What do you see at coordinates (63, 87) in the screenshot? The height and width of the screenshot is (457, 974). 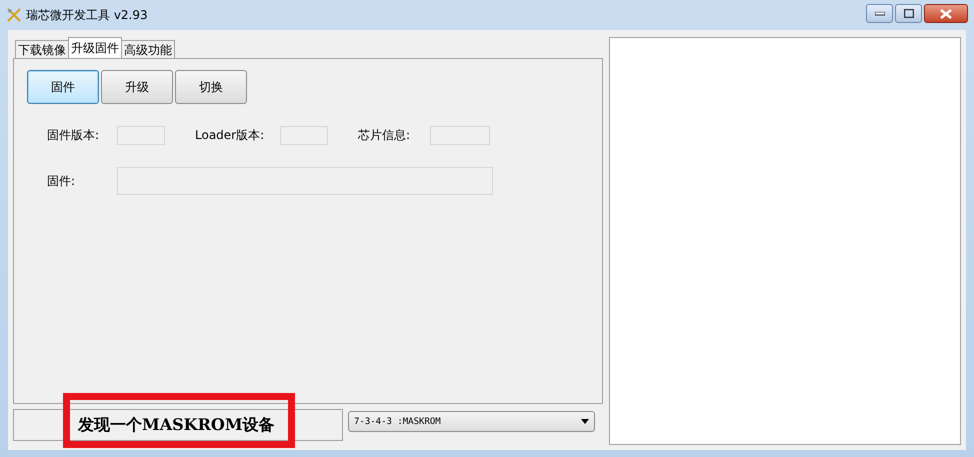 I see `toolbar-button: 固件` at bounding box center [63, 87].